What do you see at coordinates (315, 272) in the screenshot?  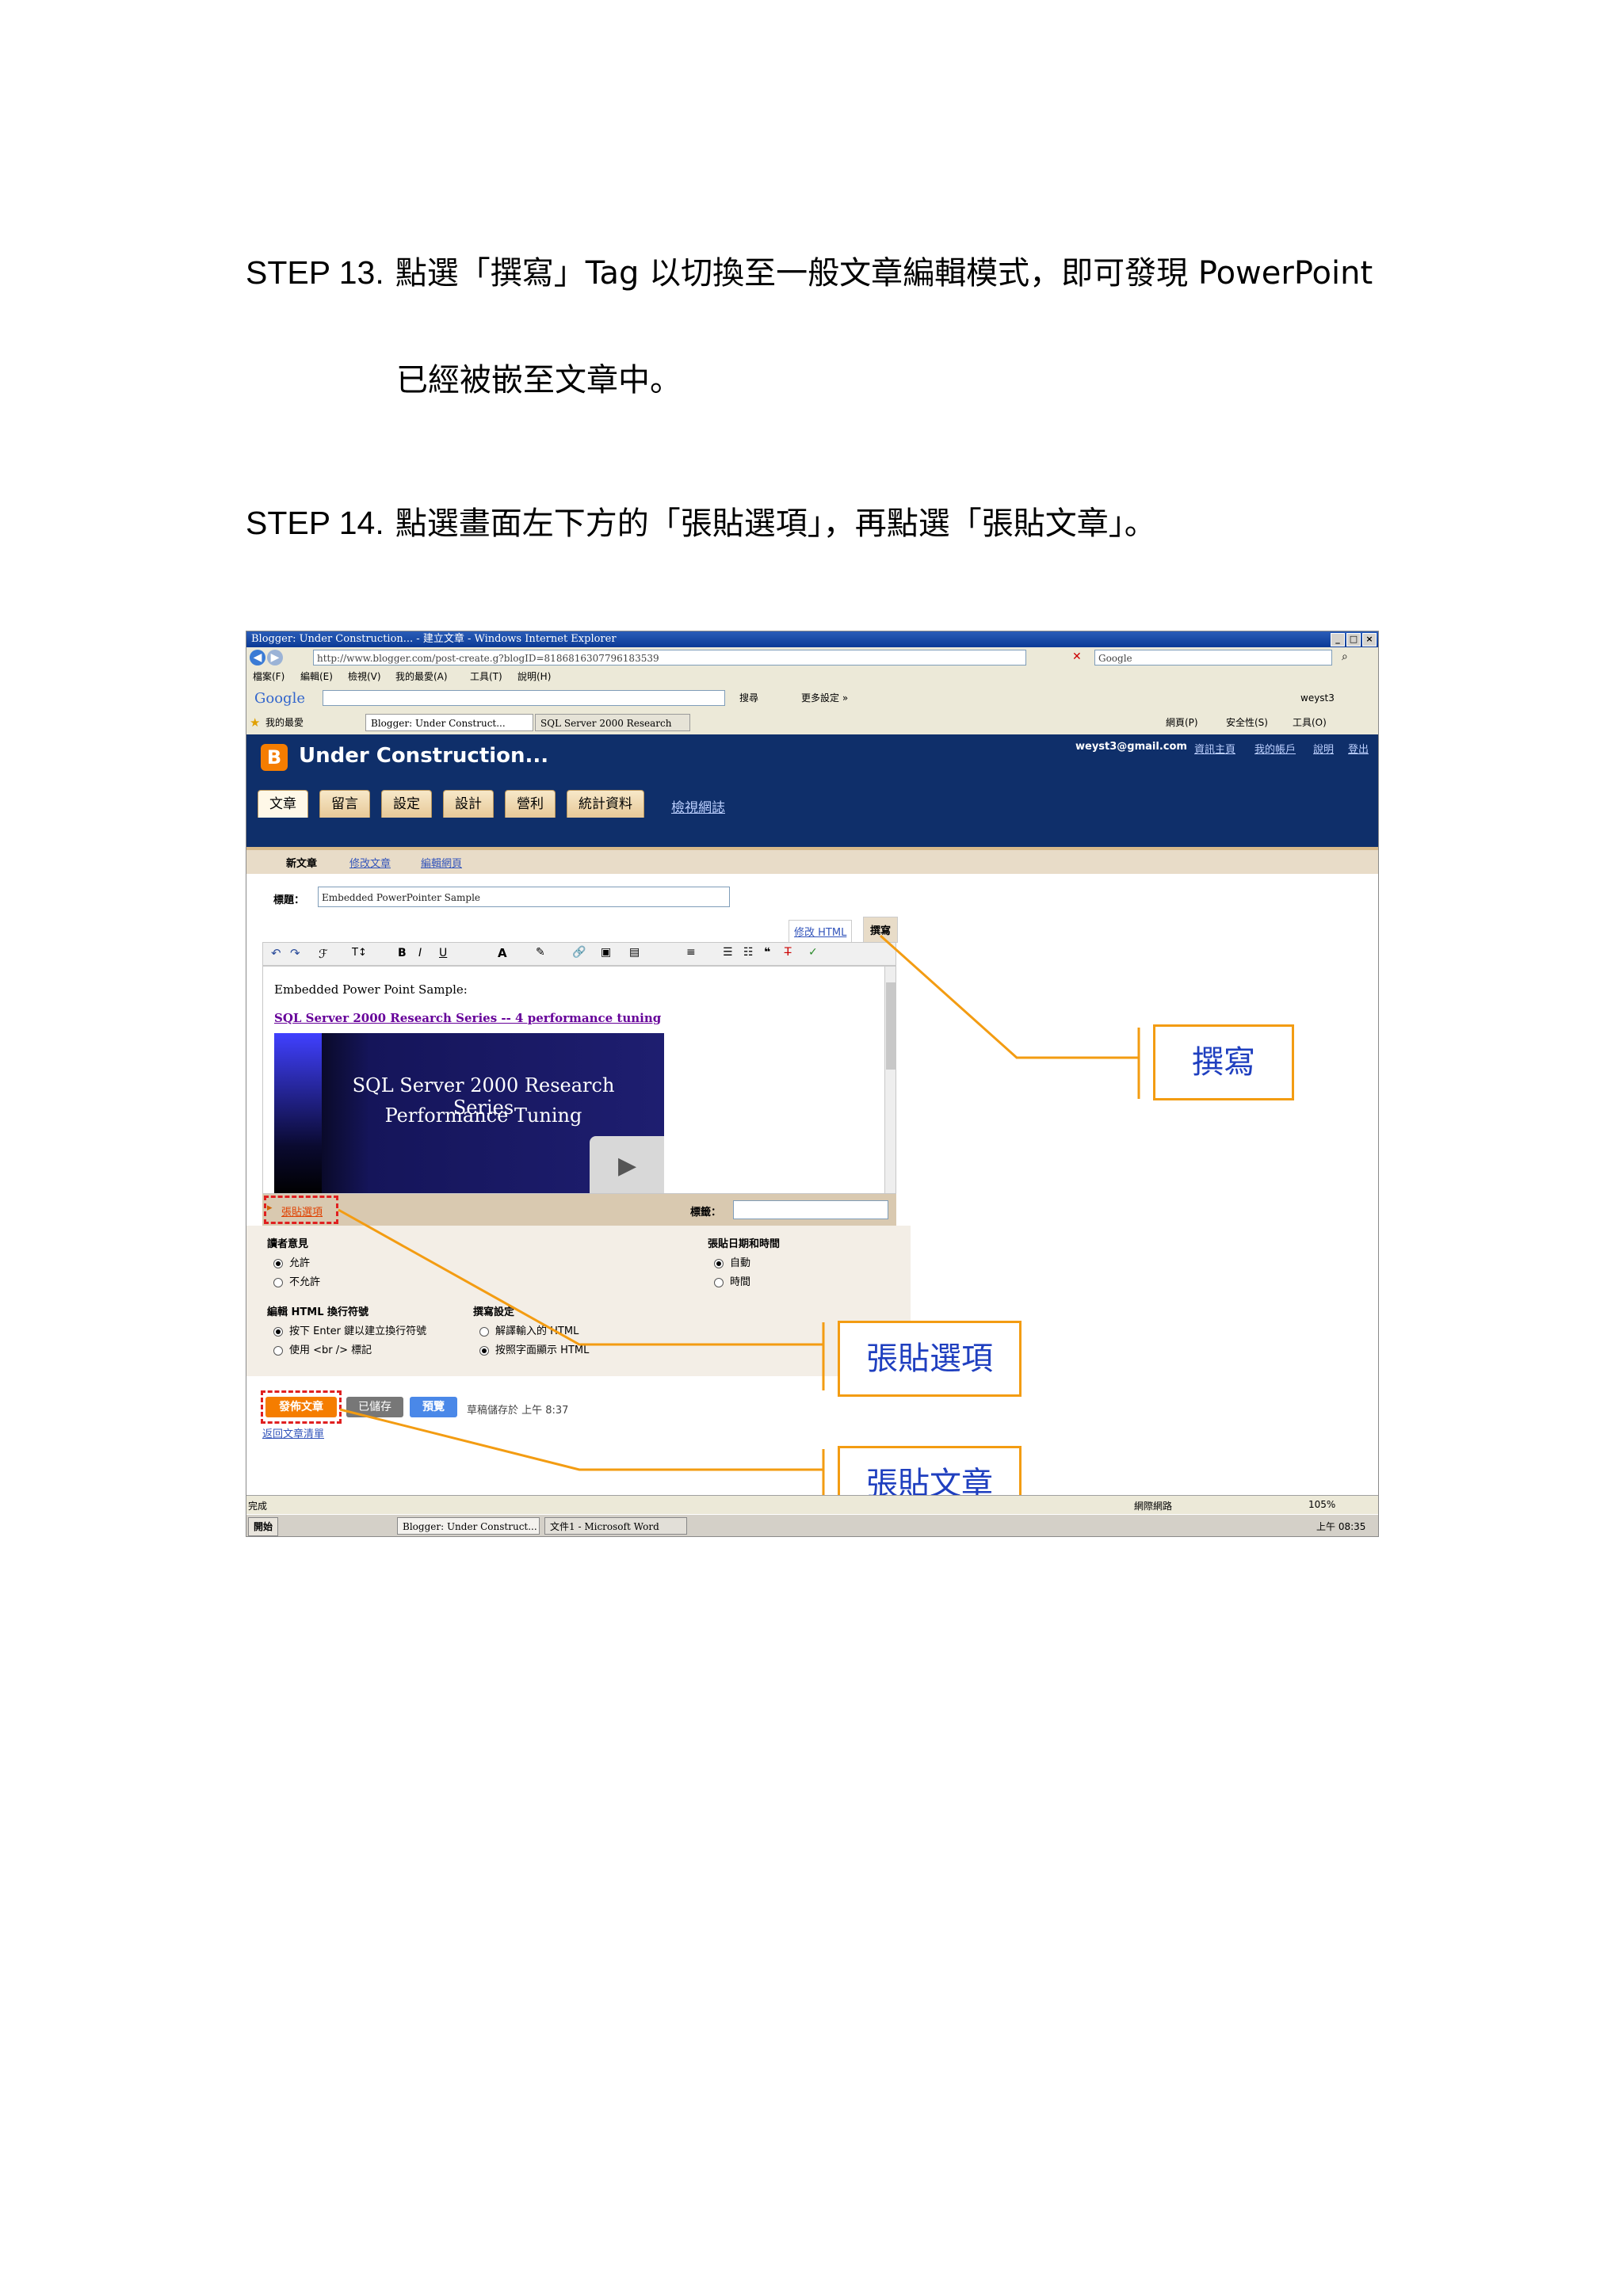 I see `step13-label: STEP 13.` at bounding box center [315, 272].